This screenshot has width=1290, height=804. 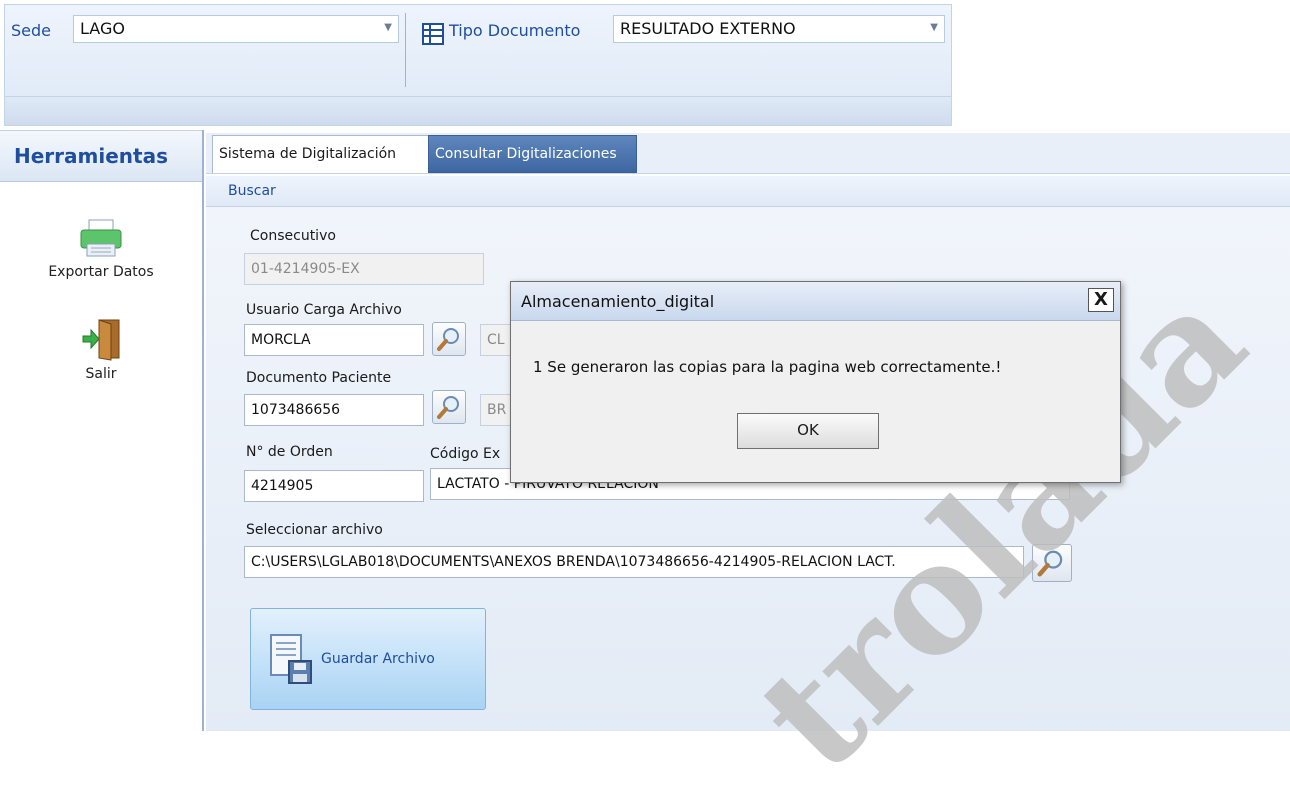 What do you see at coordinates (101, 238) in the screenshot?
I see `printer-icon` at bounding box center [101, 238].